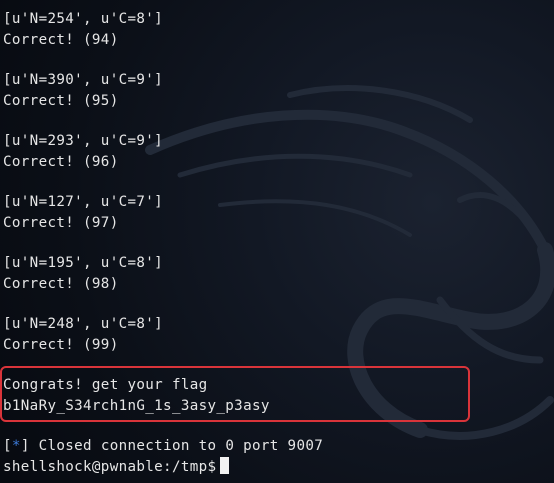 This screenshot has height=483, width=554. Describe the element at coordinates (16, 446) in the screenshot. I see `status-star: *` at that location.